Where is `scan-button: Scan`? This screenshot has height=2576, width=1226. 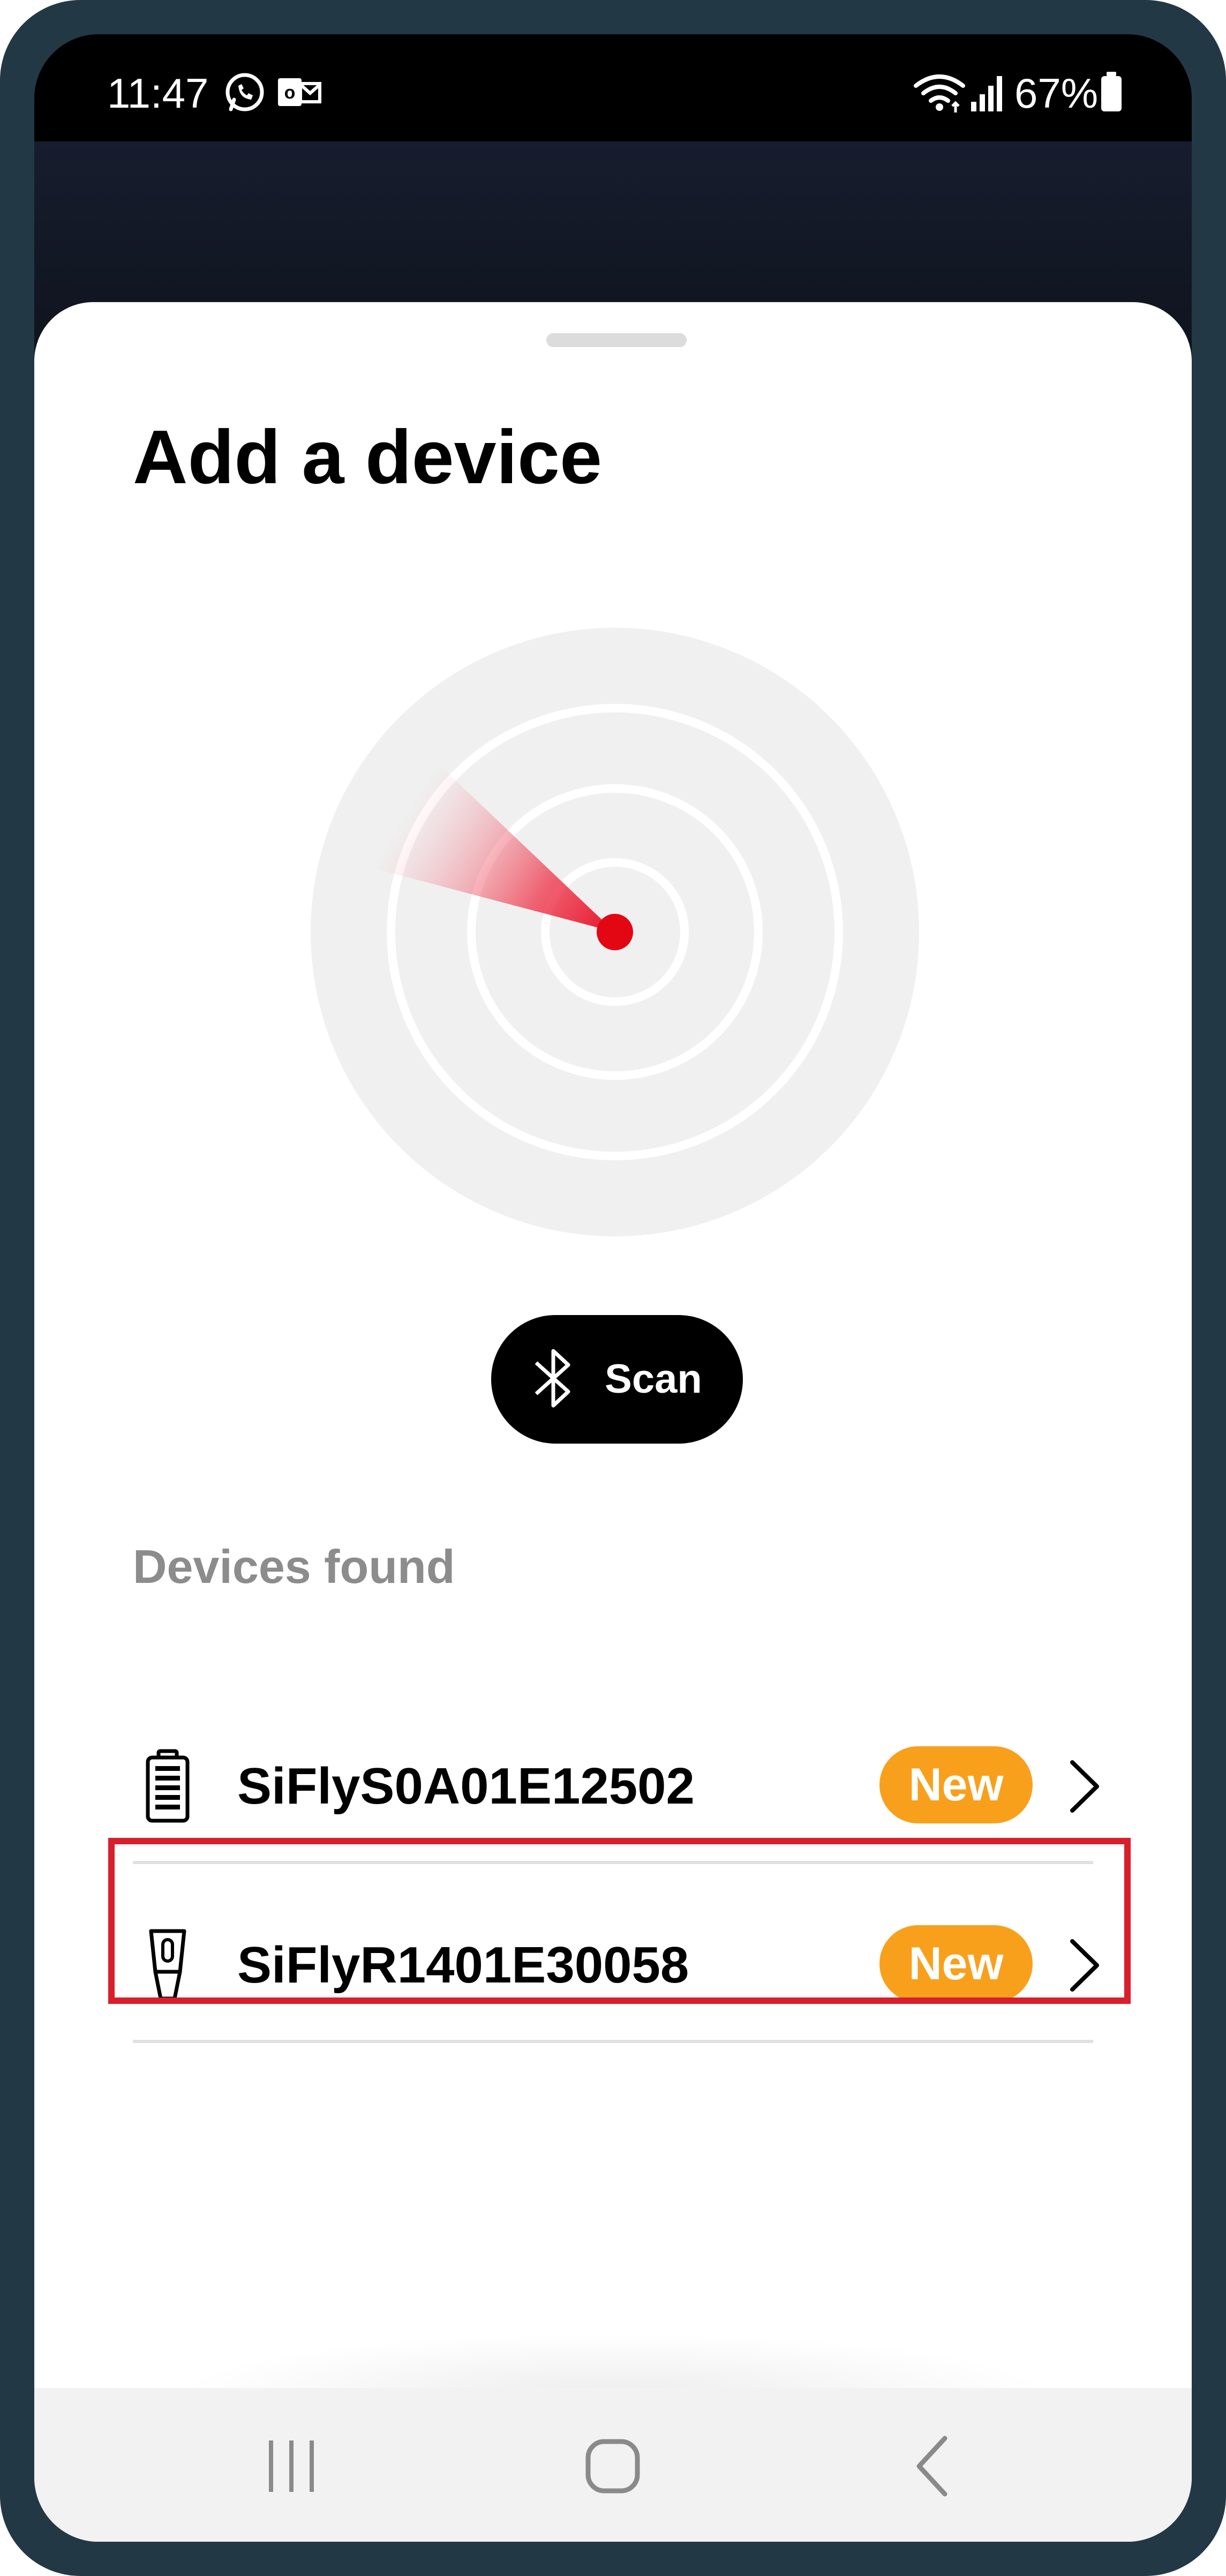
scan-button: Scan is located at coordinates (617, 1379).